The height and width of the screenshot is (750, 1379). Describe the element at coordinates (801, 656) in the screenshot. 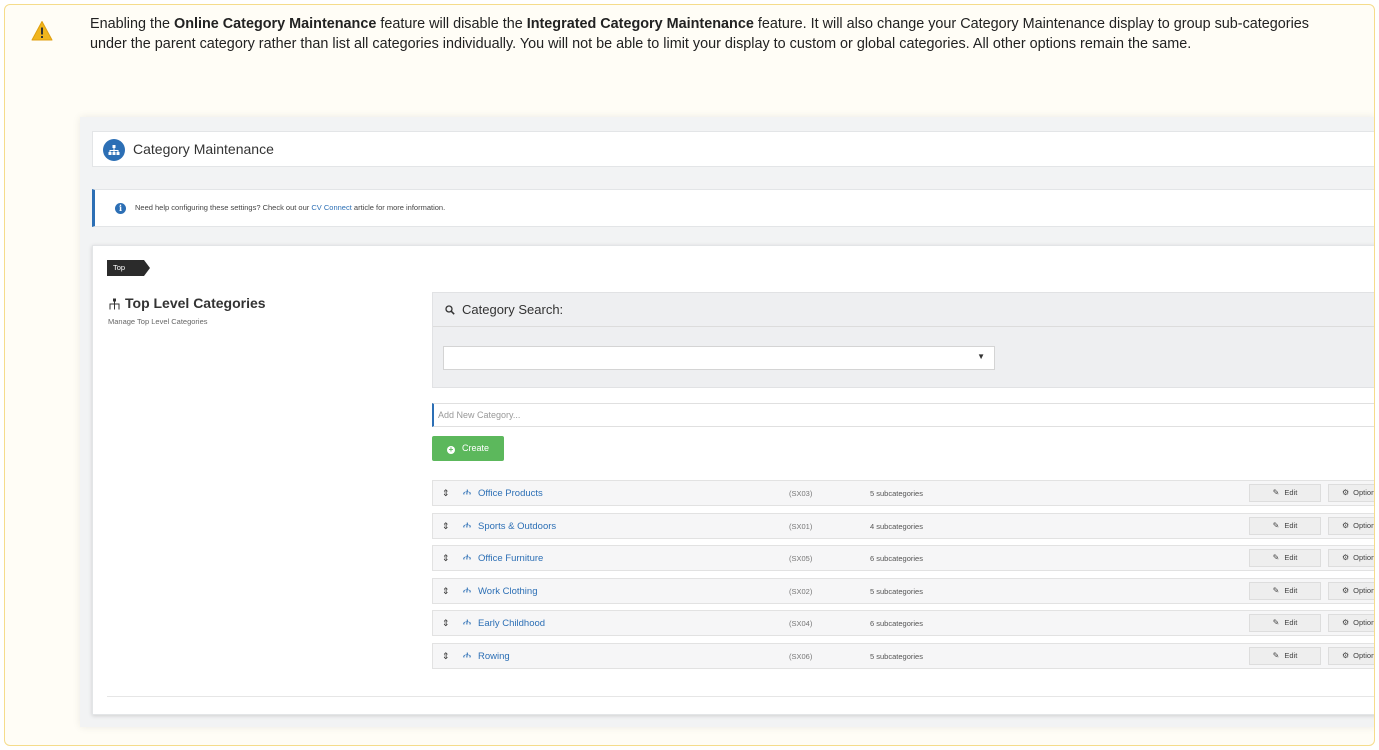

I see `category-code: (SX06)` at that location.